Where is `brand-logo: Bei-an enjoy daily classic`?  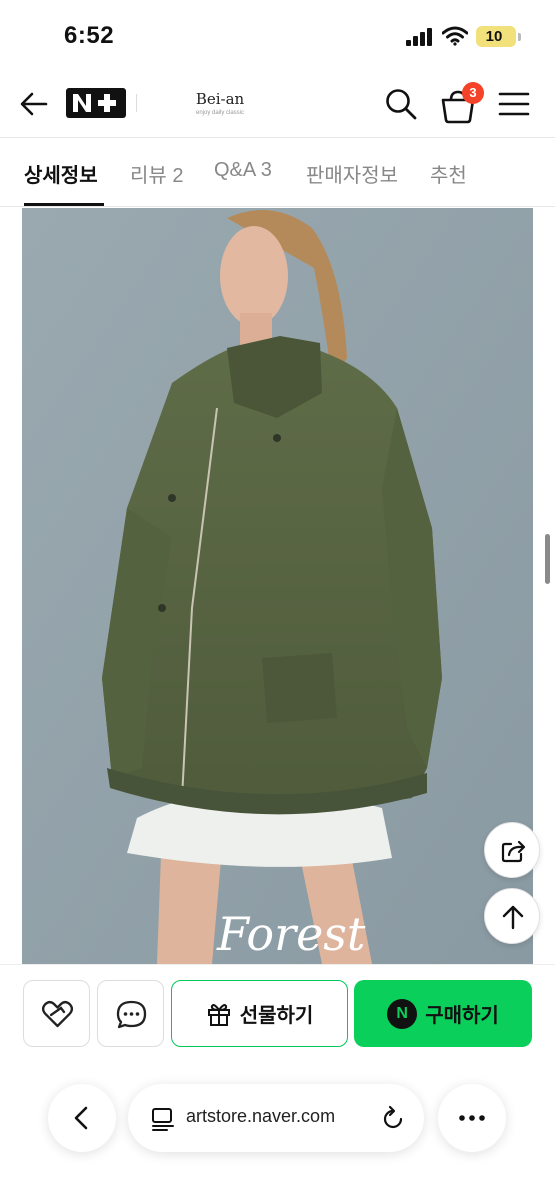
brand-logo: Bei-an enjoy daily classic is located at coordinates (220, 103).